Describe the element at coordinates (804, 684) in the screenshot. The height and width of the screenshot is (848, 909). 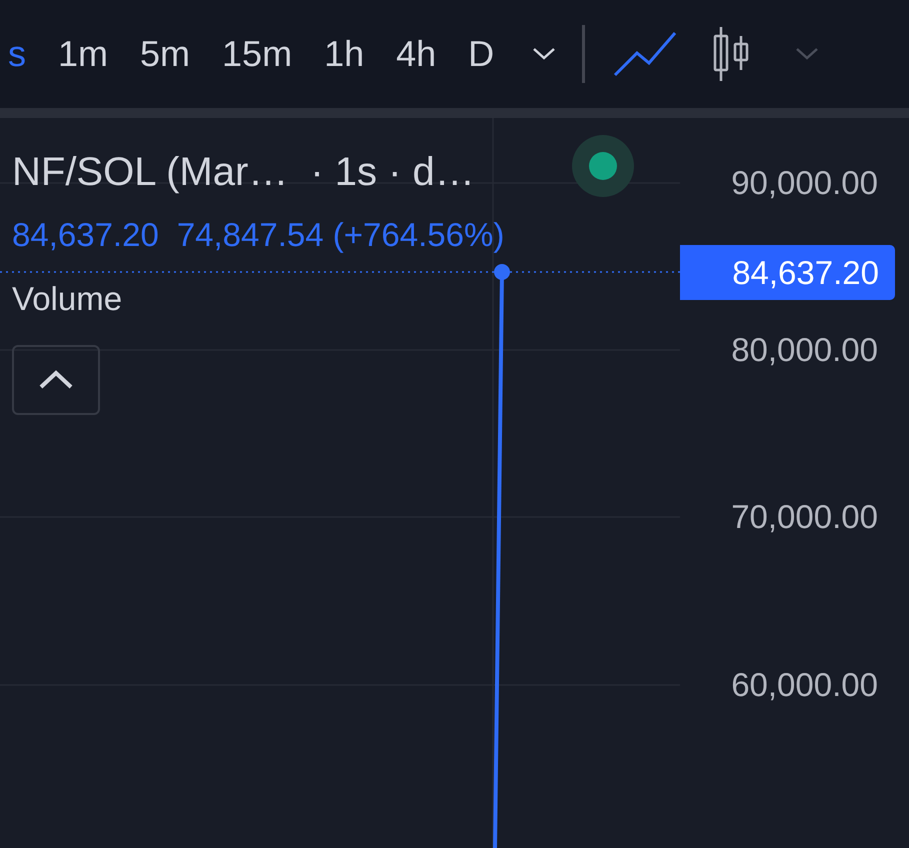
I see `price-axis-label: 60,000.00` at that location.